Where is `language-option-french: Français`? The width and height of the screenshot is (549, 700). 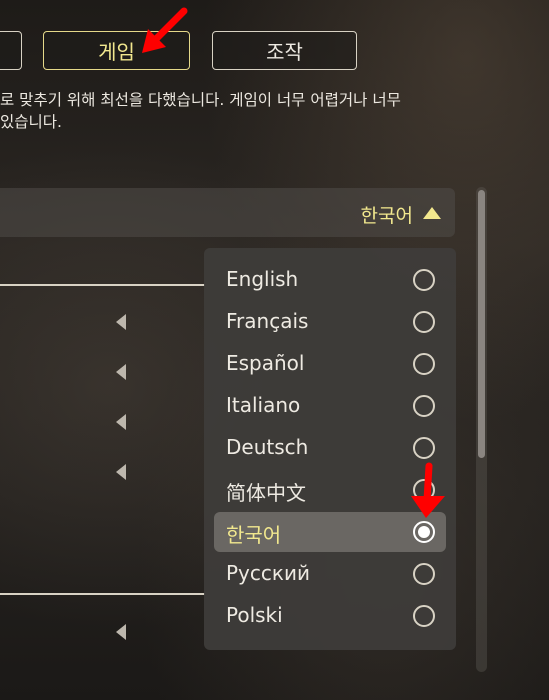
language-option-french: Français is located at coordinates (330, 322).